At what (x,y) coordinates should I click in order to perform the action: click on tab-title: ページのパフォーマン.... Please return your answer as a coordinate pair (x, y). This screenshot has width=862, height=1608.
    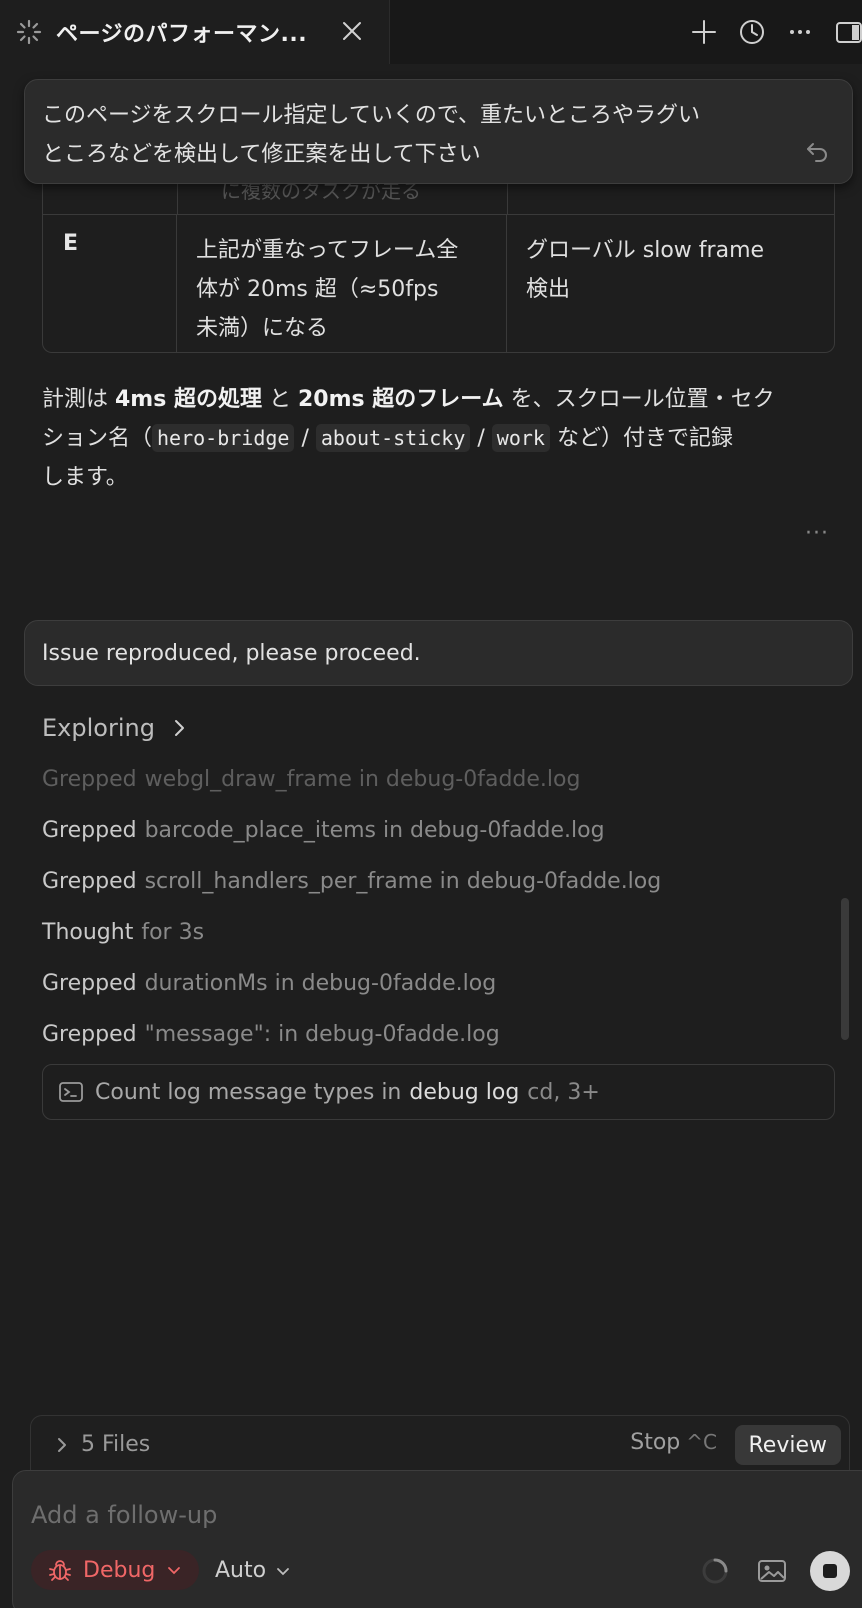
    Looking at the image, I should click on (182, 34).